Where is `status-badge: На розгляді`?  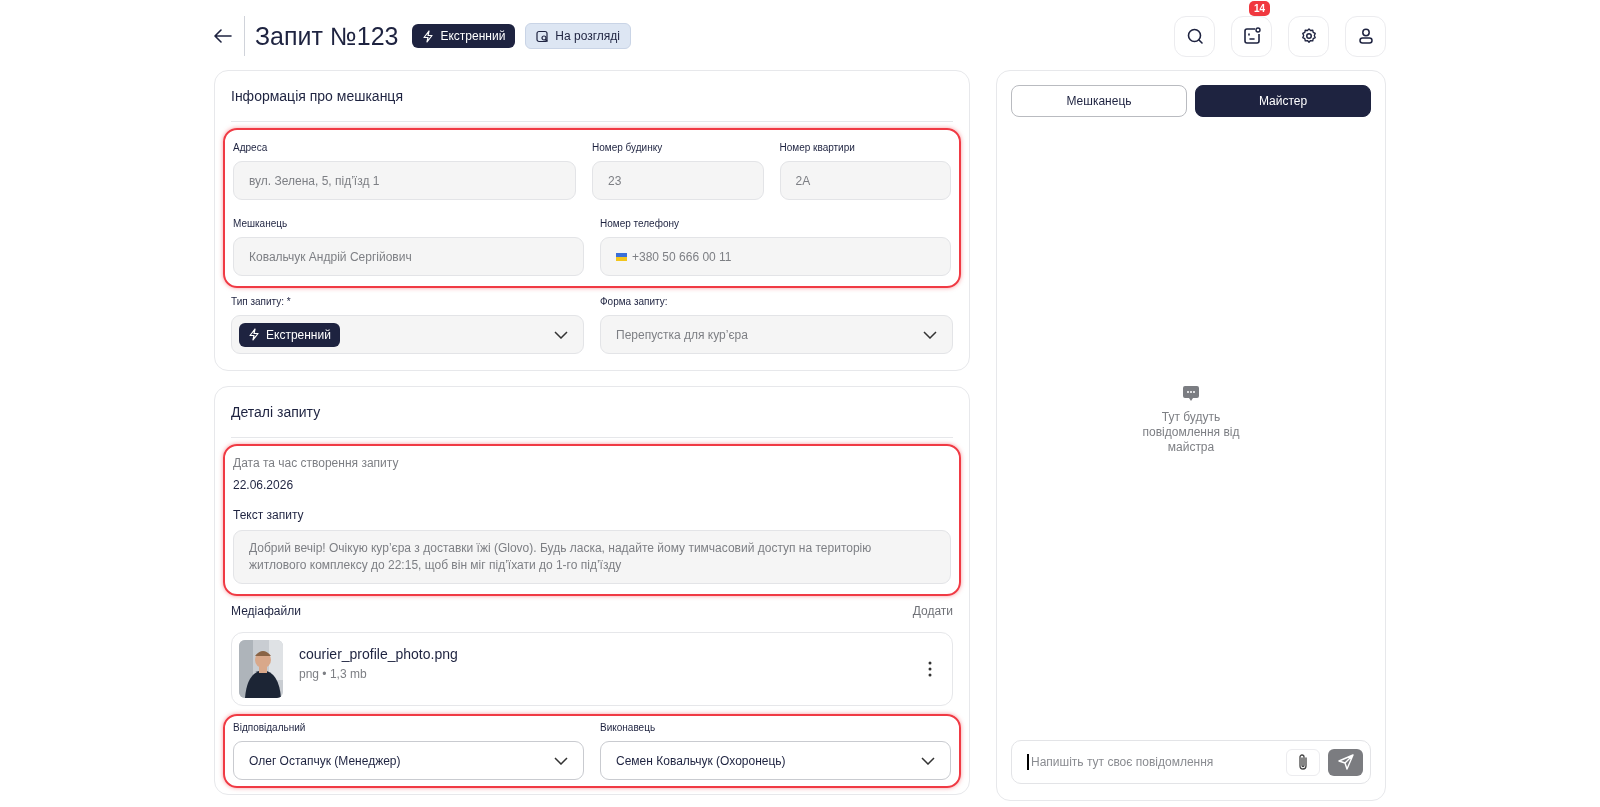
status-badge: На розгляді is located at coordinates (578, 36).